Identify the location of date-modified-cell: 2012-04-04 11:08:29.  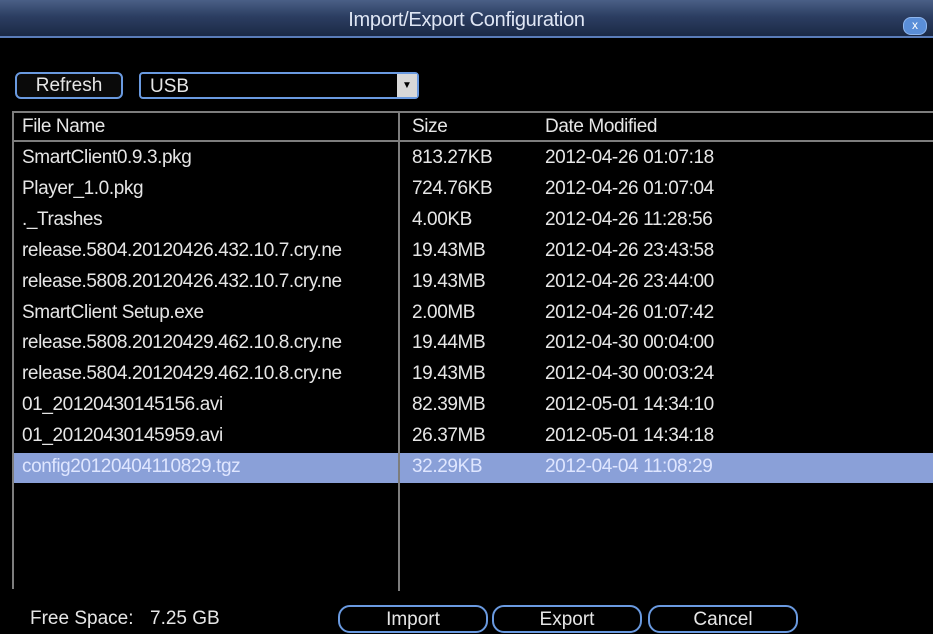
(629, 466).